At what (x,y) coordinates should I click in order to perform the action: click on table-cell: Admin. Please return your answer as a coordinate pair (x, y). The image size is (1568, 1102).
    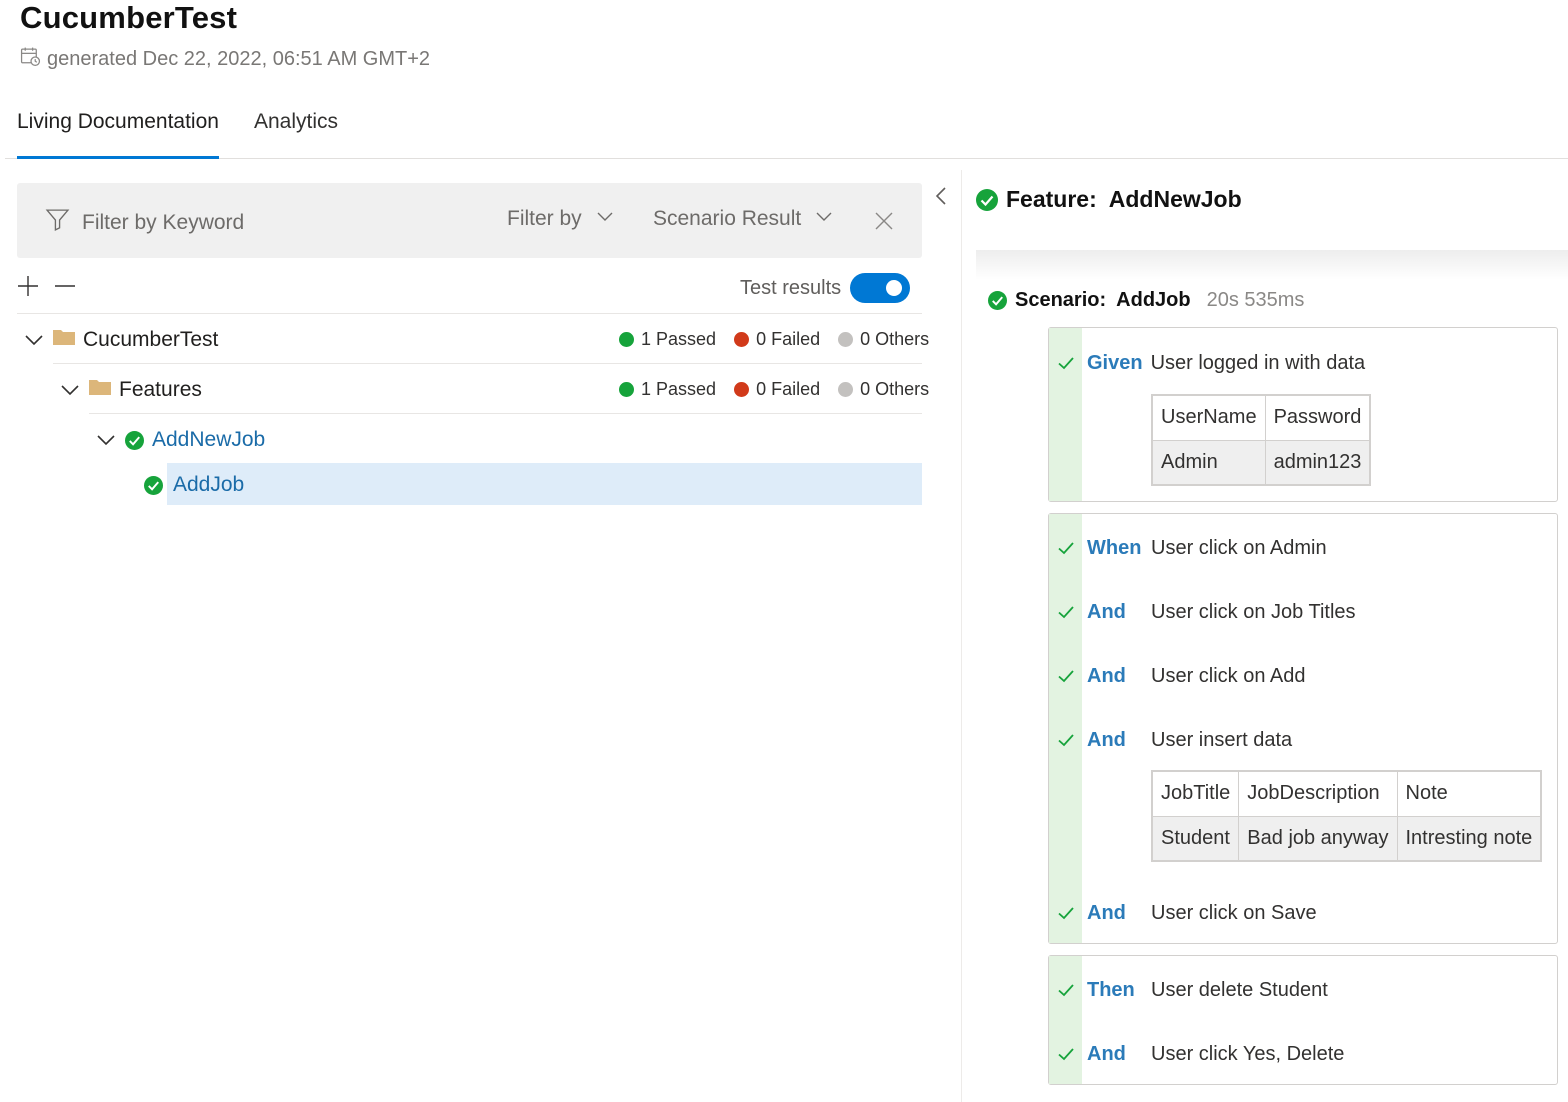
    Looking at the image, I should click on (1208, 462).